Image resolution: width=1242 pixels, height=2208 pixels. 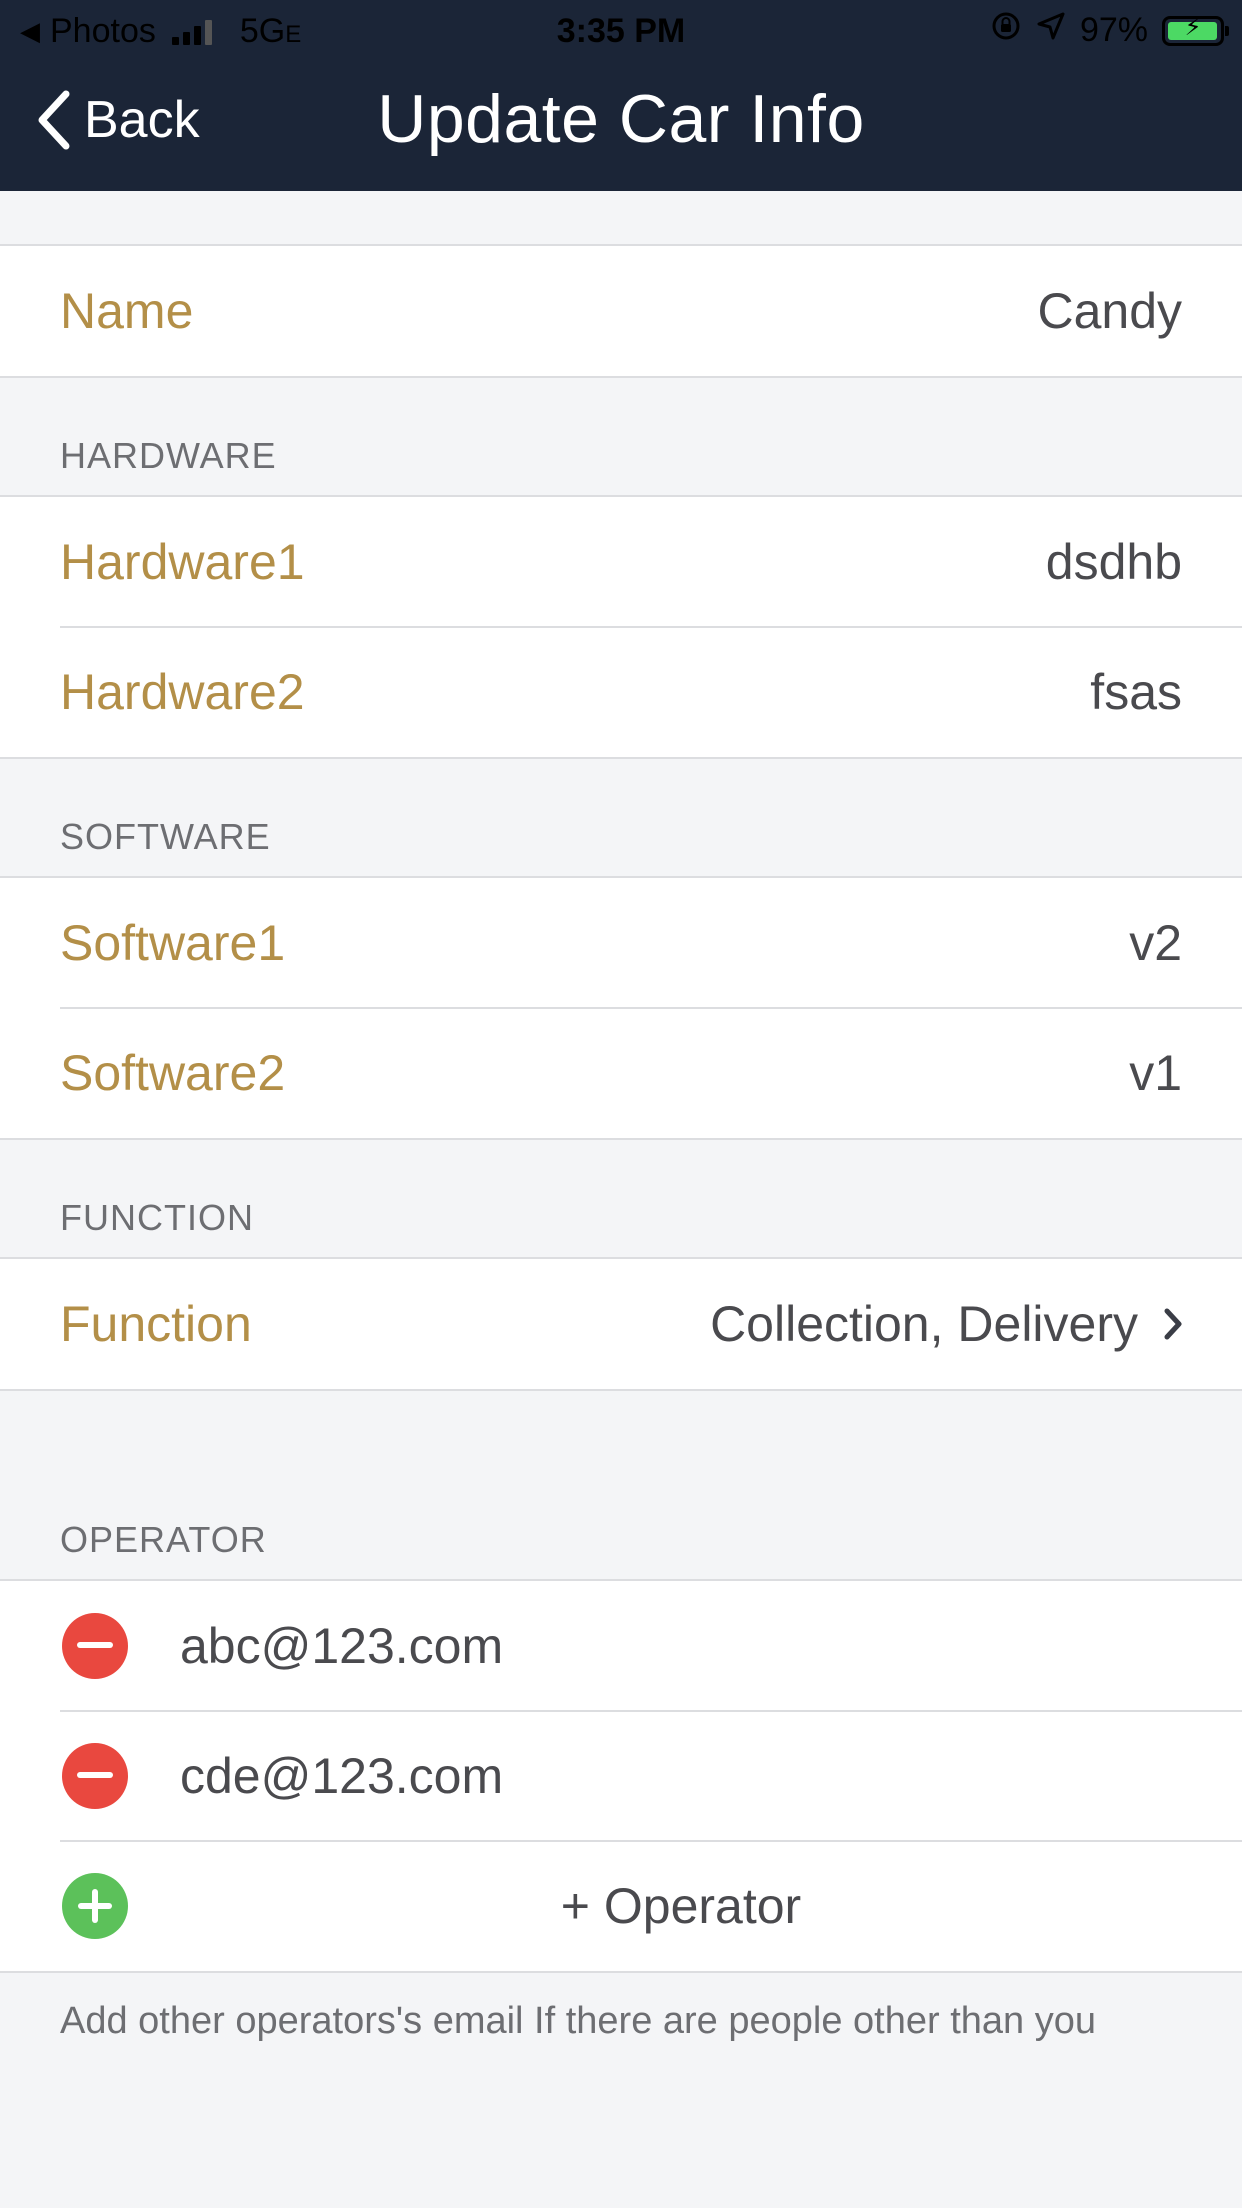 What do you see at coordinates (621, 31) in the screenshot?
I see `status-bar: ◀ Photos 5GE 3:35 PM 97% ⚡` at bounding box center [621, 31].